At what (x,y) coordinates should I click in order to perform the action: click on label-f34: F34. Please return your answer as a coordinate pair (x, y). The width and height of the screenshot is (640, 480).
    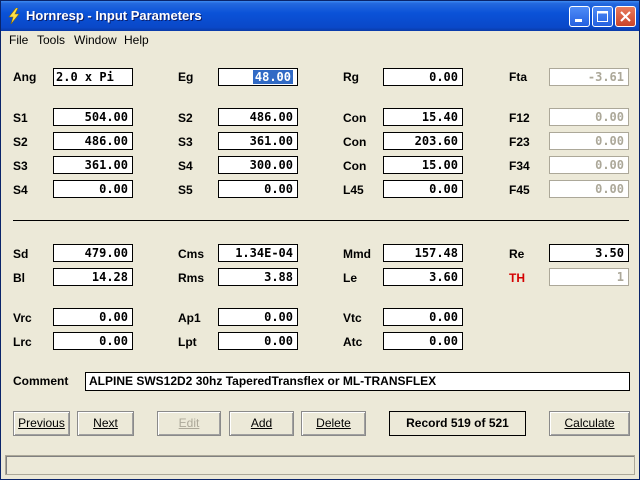
    Looking at the image, I should click on (519, 166).